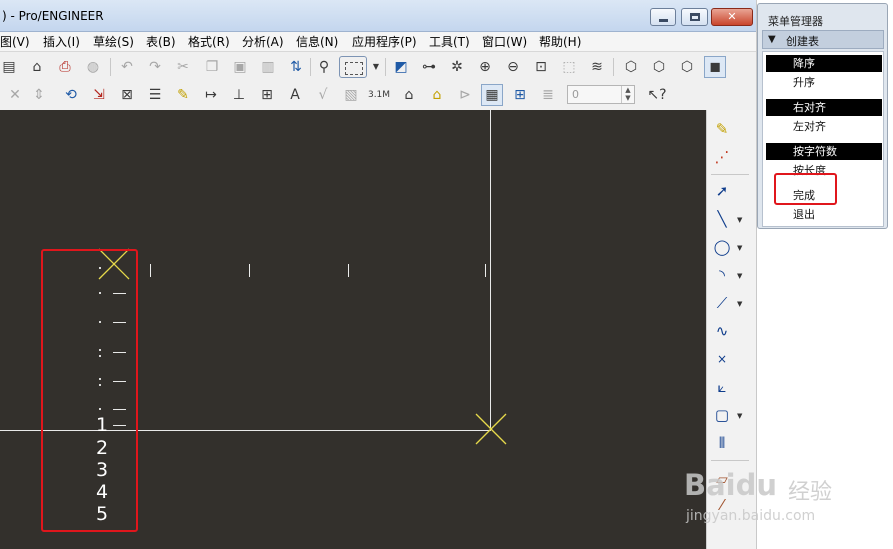 The image size is (893, 549). I want to click on arc-icon: ◝, so click(722, 275).